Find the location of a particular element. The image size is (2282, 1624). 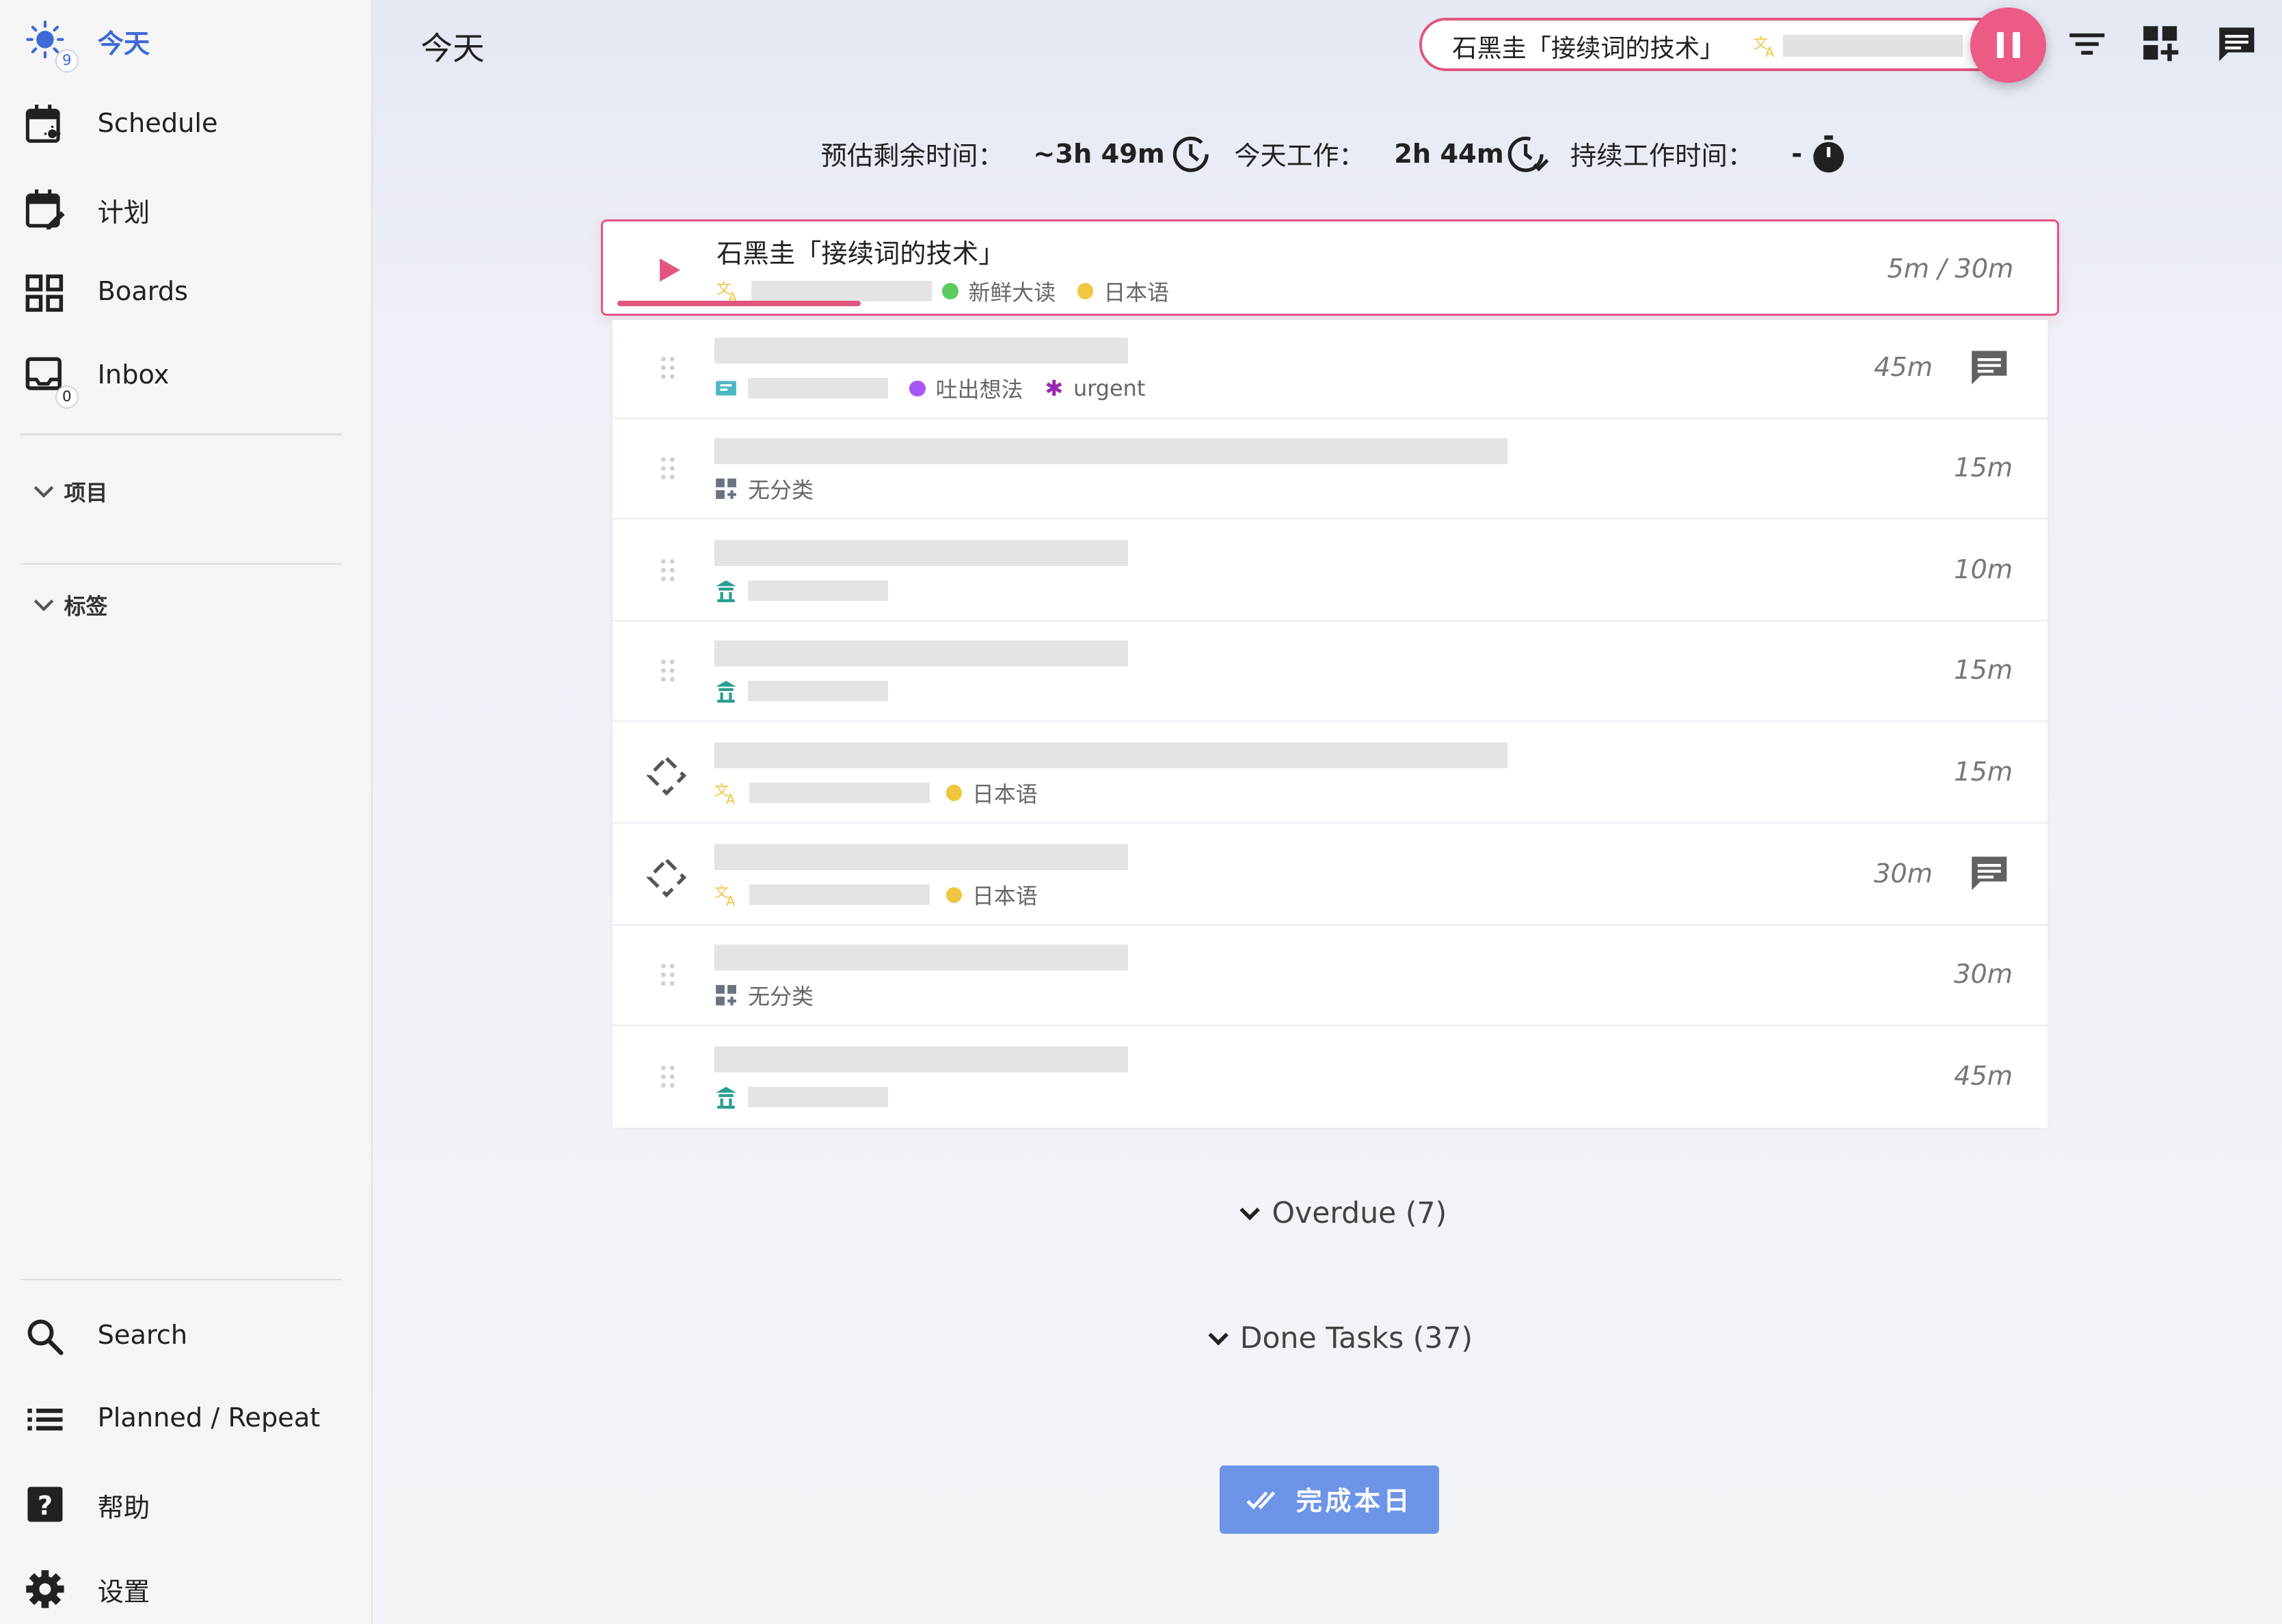

pause-icon is located at coordinates (2017, 45).